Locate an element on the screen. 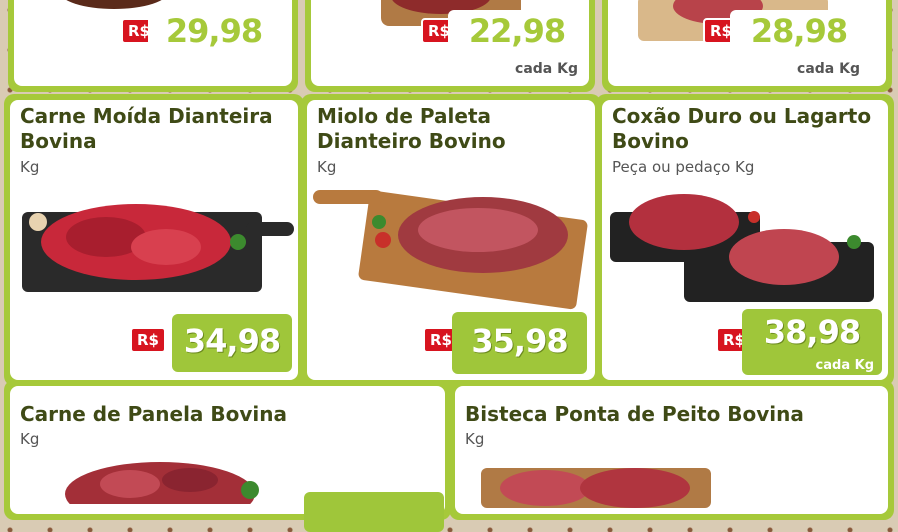  price-box: 38,98 cada Kg is located at coordinates (812, 342).